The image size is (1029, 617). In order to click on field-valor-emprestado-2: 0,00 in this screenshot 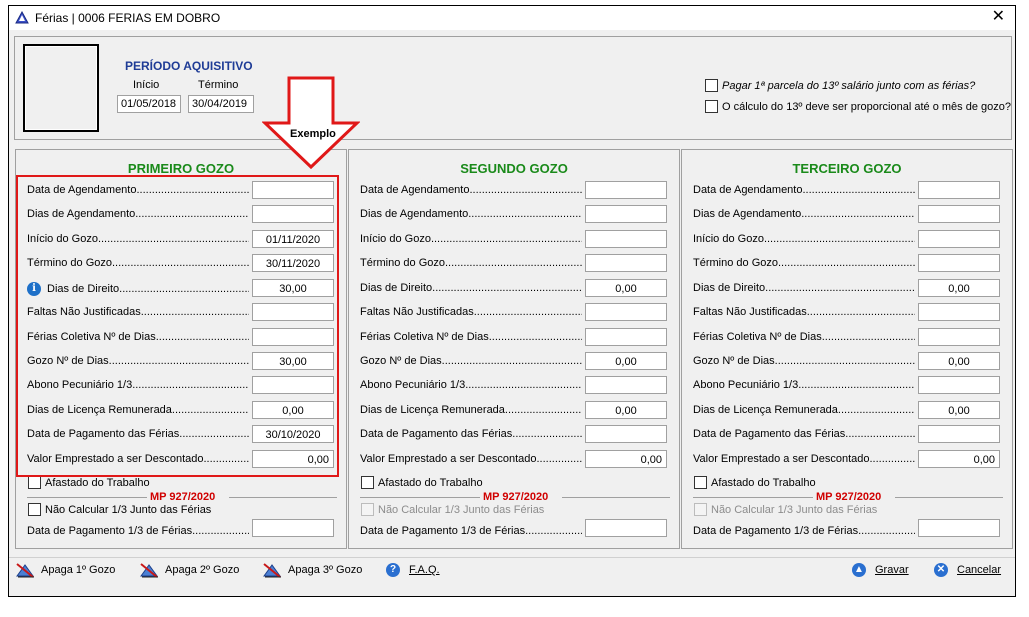, I will do `click(626, 459)`.